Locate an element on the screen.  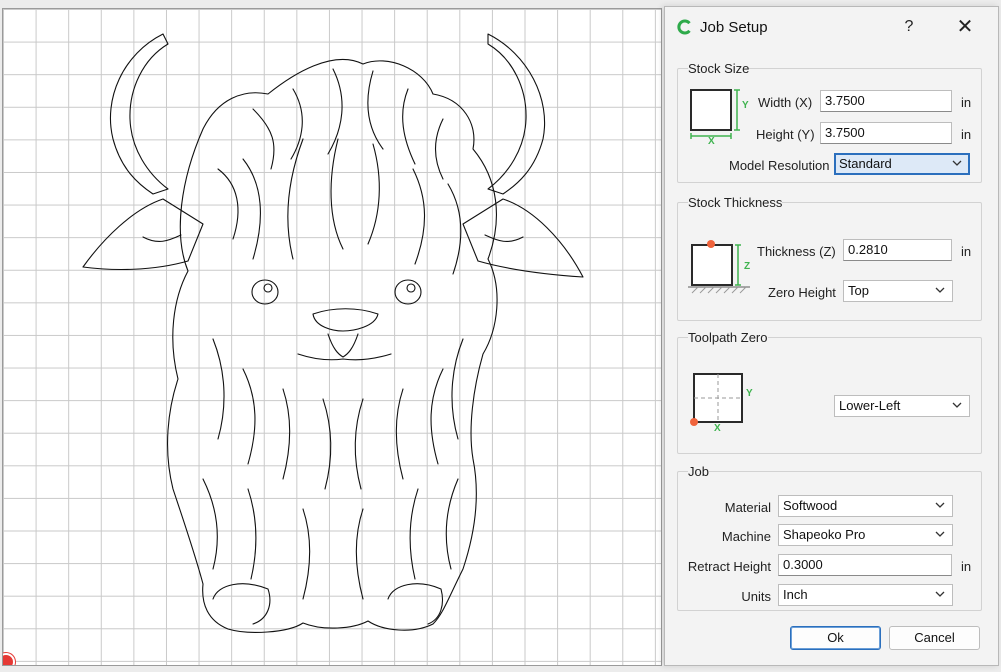
width-unit: in is located at coordinates (966, 102).